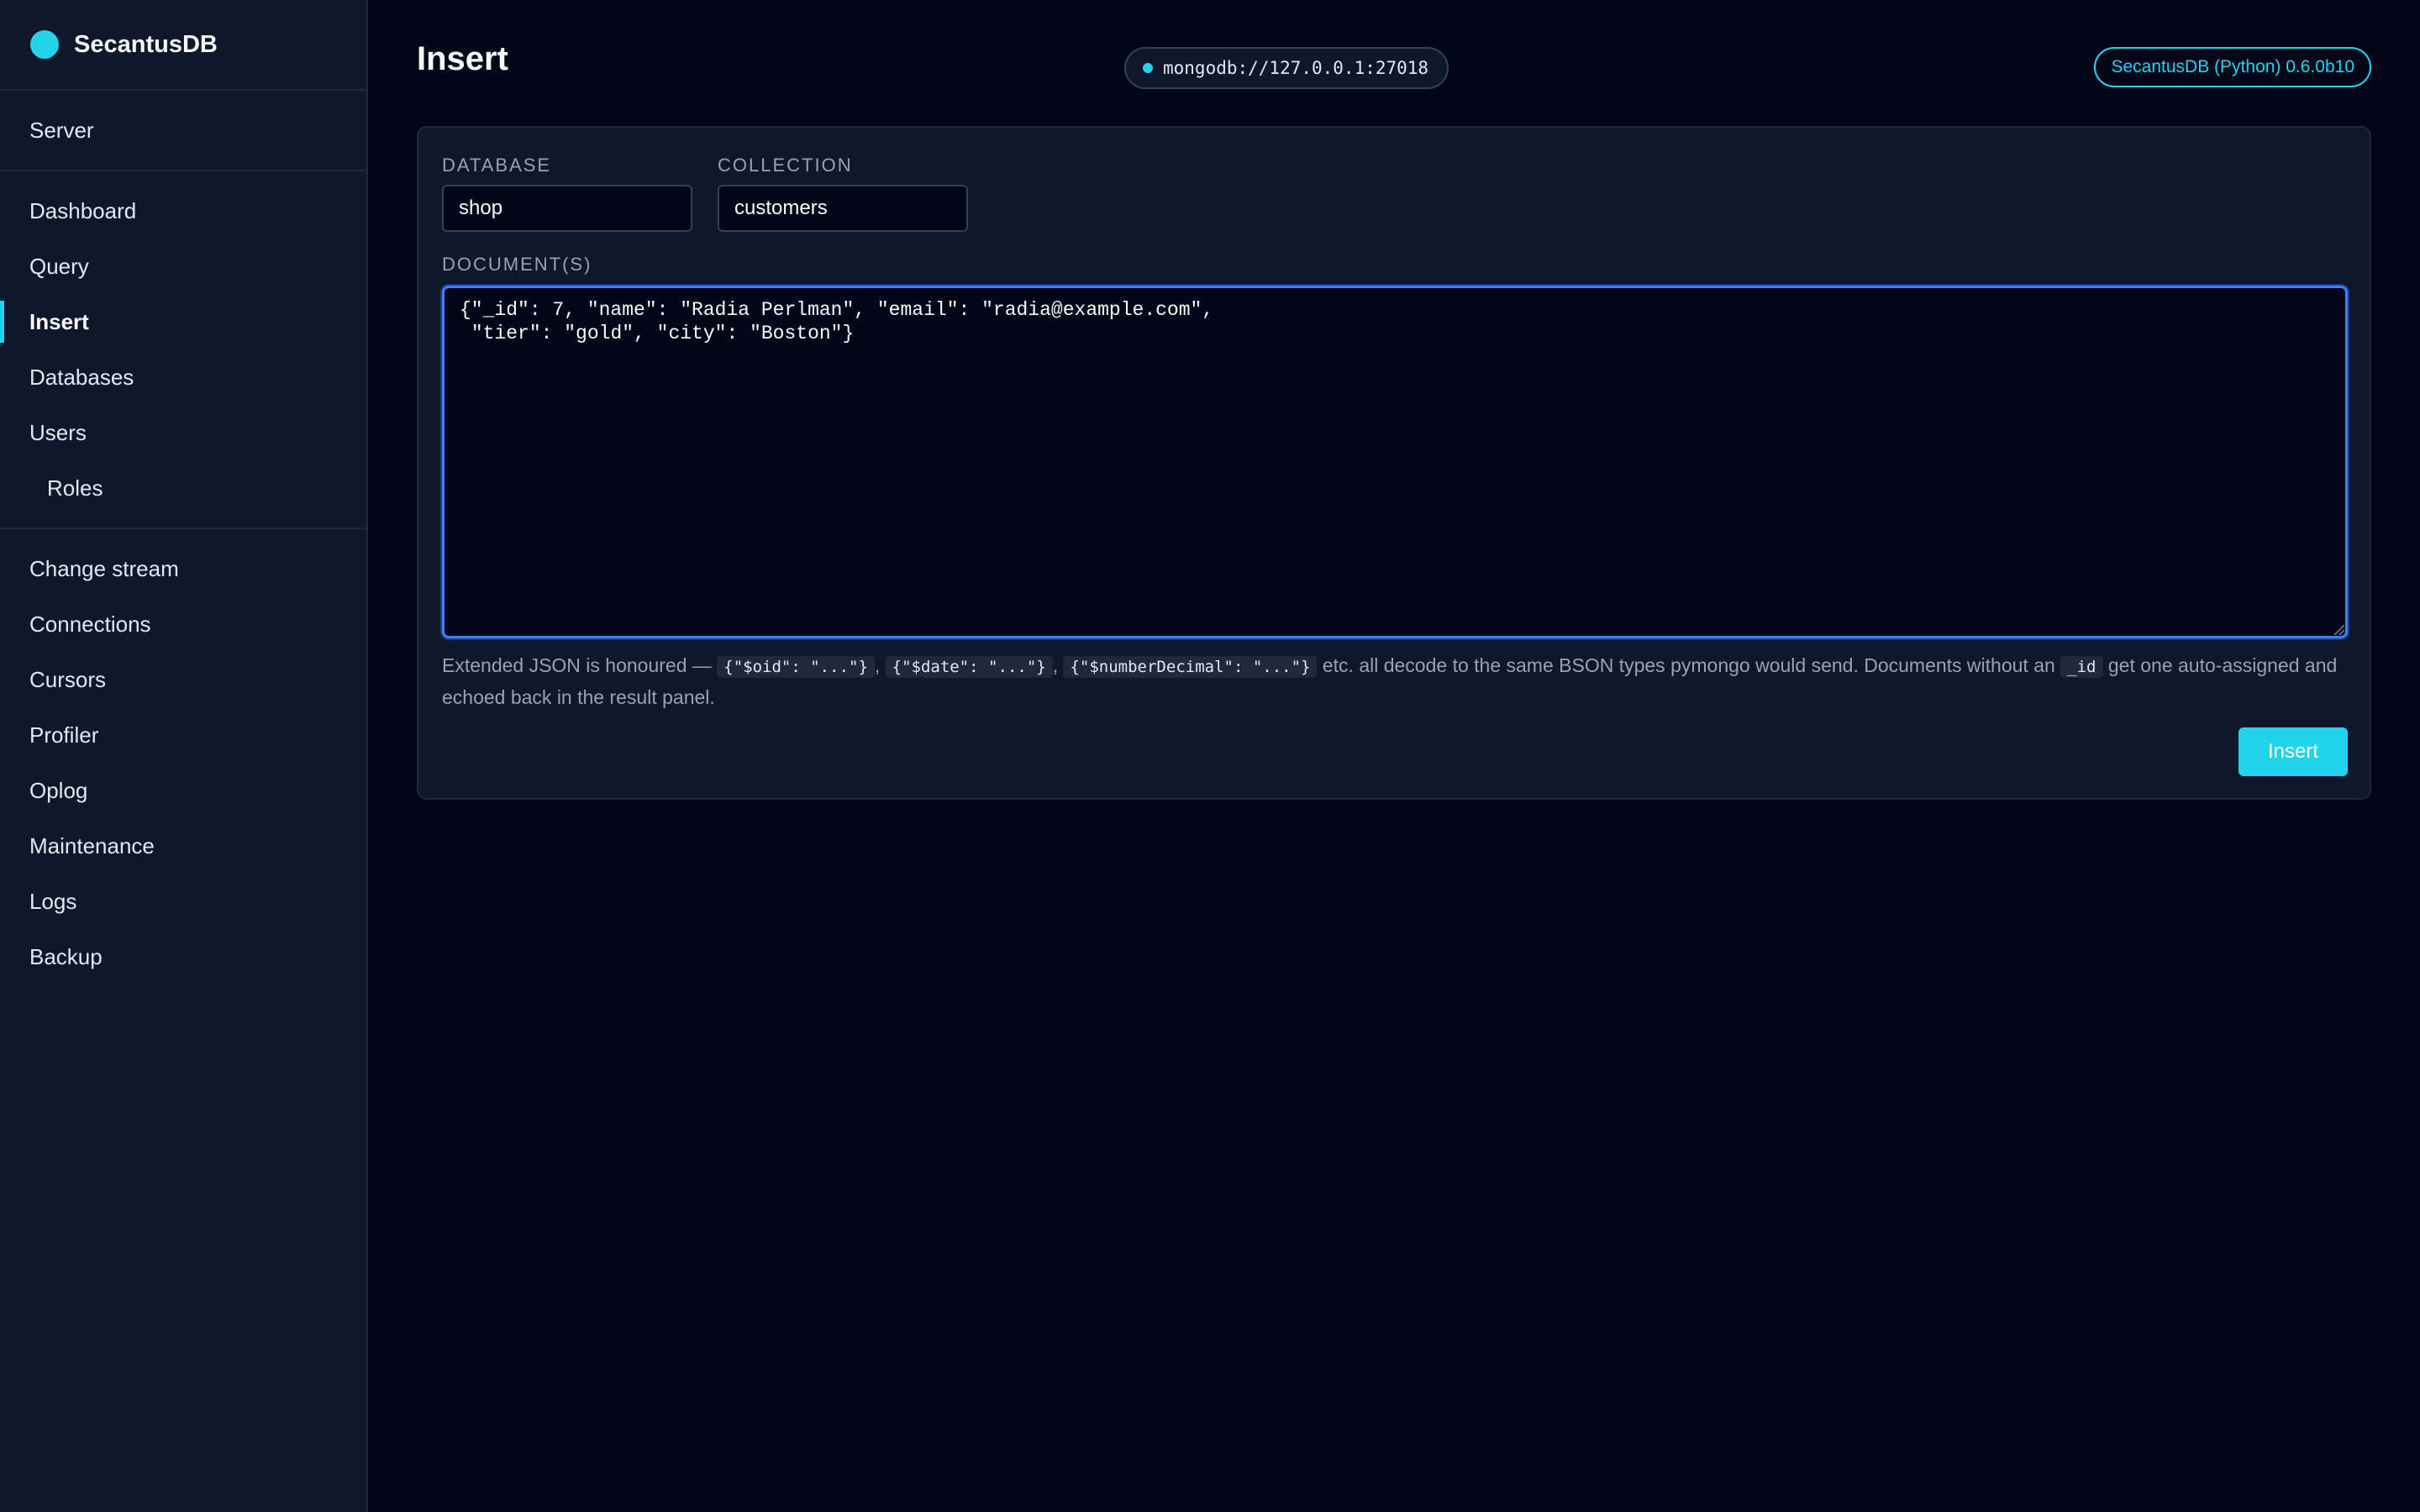 The height and width of the screenshot is (1512, 2420). Describe the element at coordinates (785, 165) in the screenshot. I see `collection-label: COLLECTION` at that location.